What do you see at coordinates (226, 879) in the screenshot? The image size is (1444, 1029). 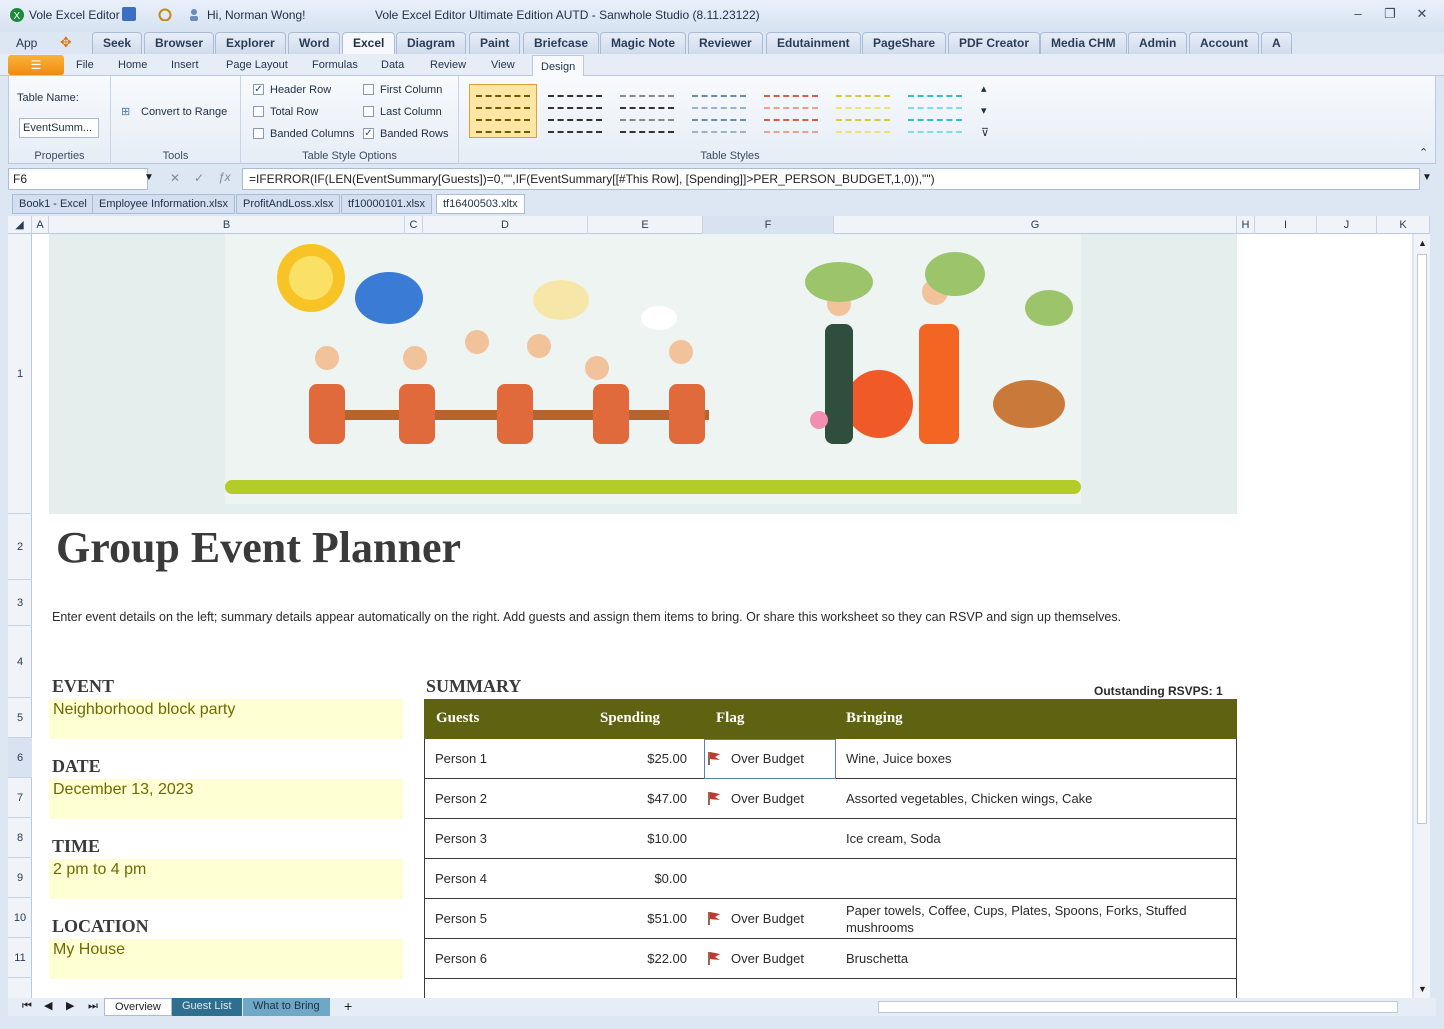 I see `time-value-cell: 2 pm to 4 pm` at bounding box center [226, 879].